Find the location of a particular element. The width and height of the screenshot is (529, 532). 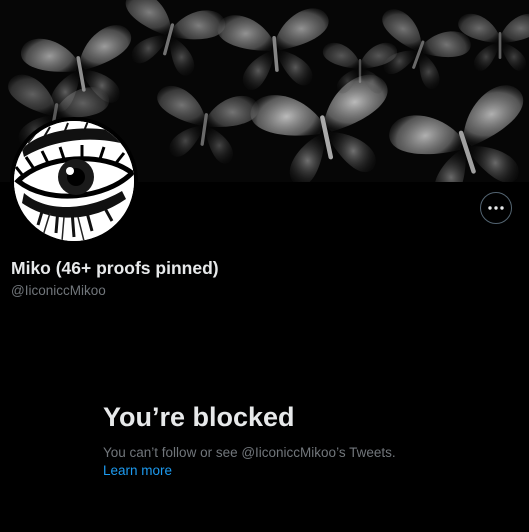

blocked-title: You’re blocked is located at coordinates (199, 417).